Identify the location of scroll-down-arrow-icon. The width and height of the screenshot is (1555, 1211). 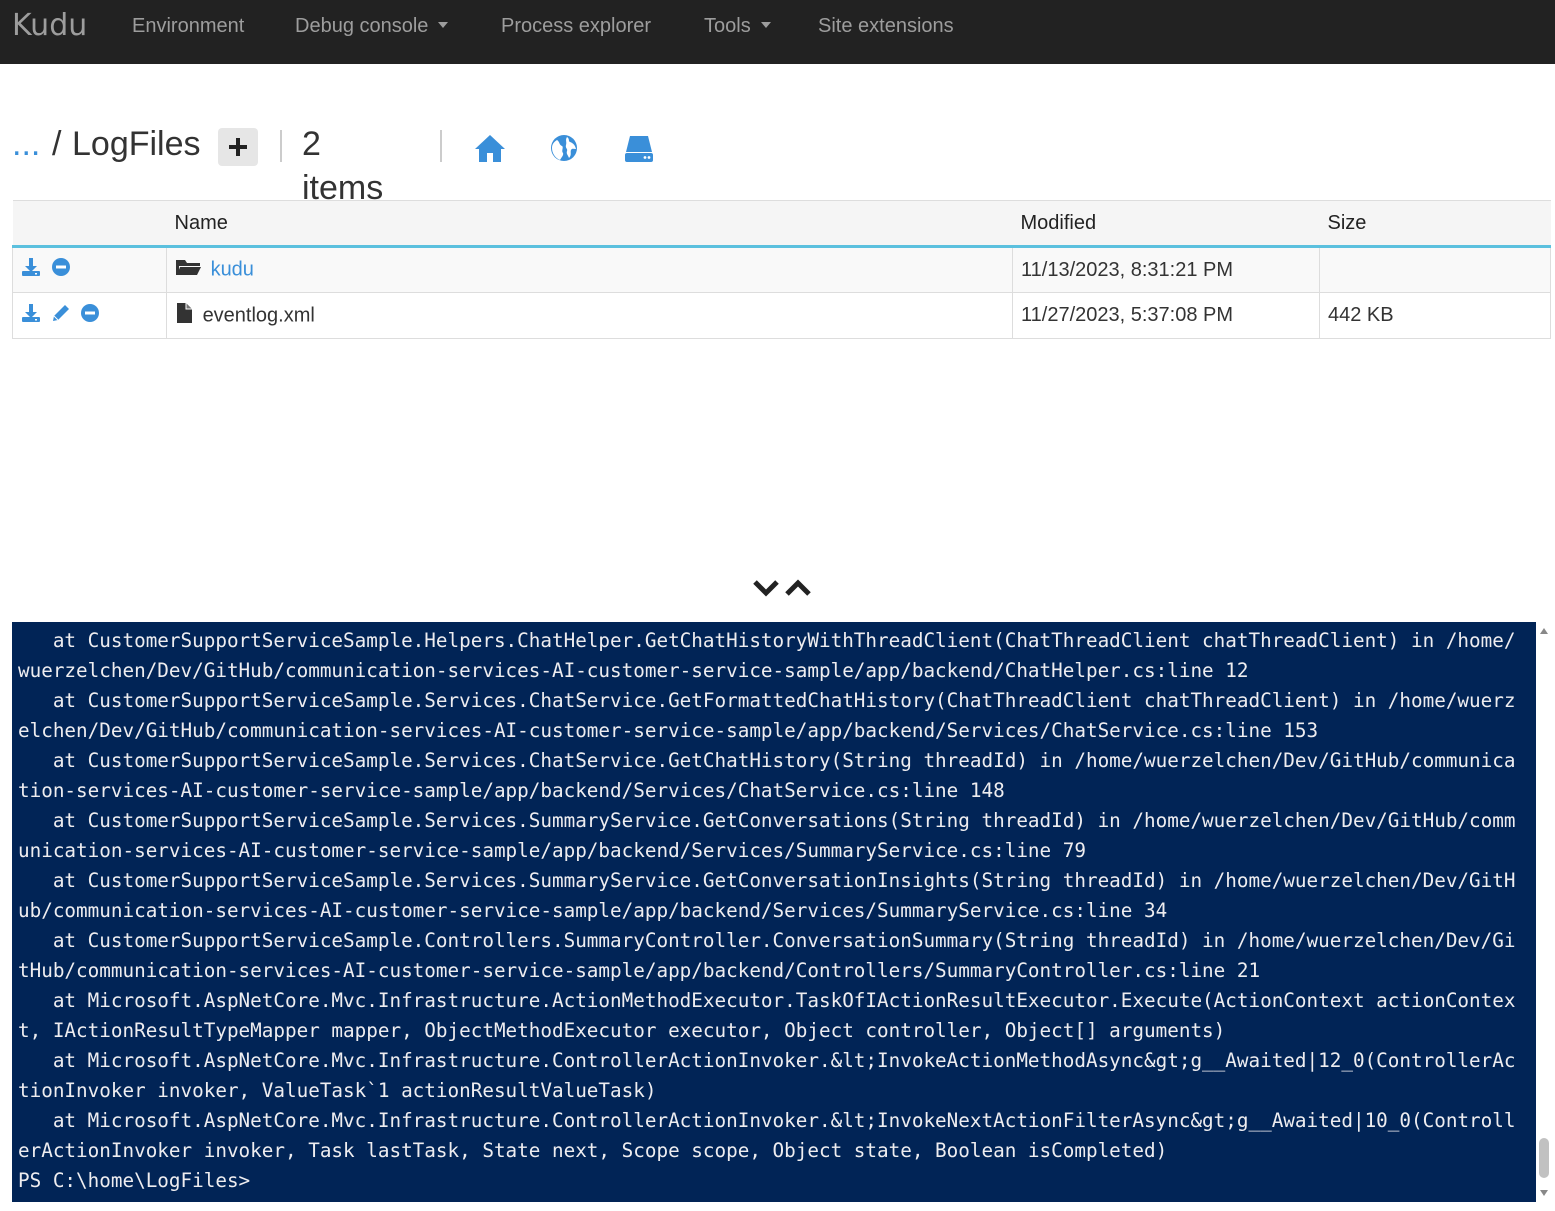
(1544, 1193).